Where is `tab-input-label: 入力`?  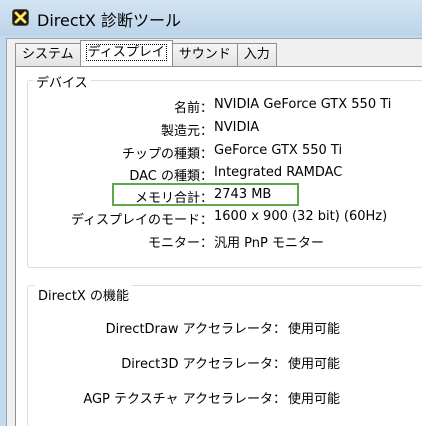 tab-input-label: 入力 is located at coordinates (256, 54).